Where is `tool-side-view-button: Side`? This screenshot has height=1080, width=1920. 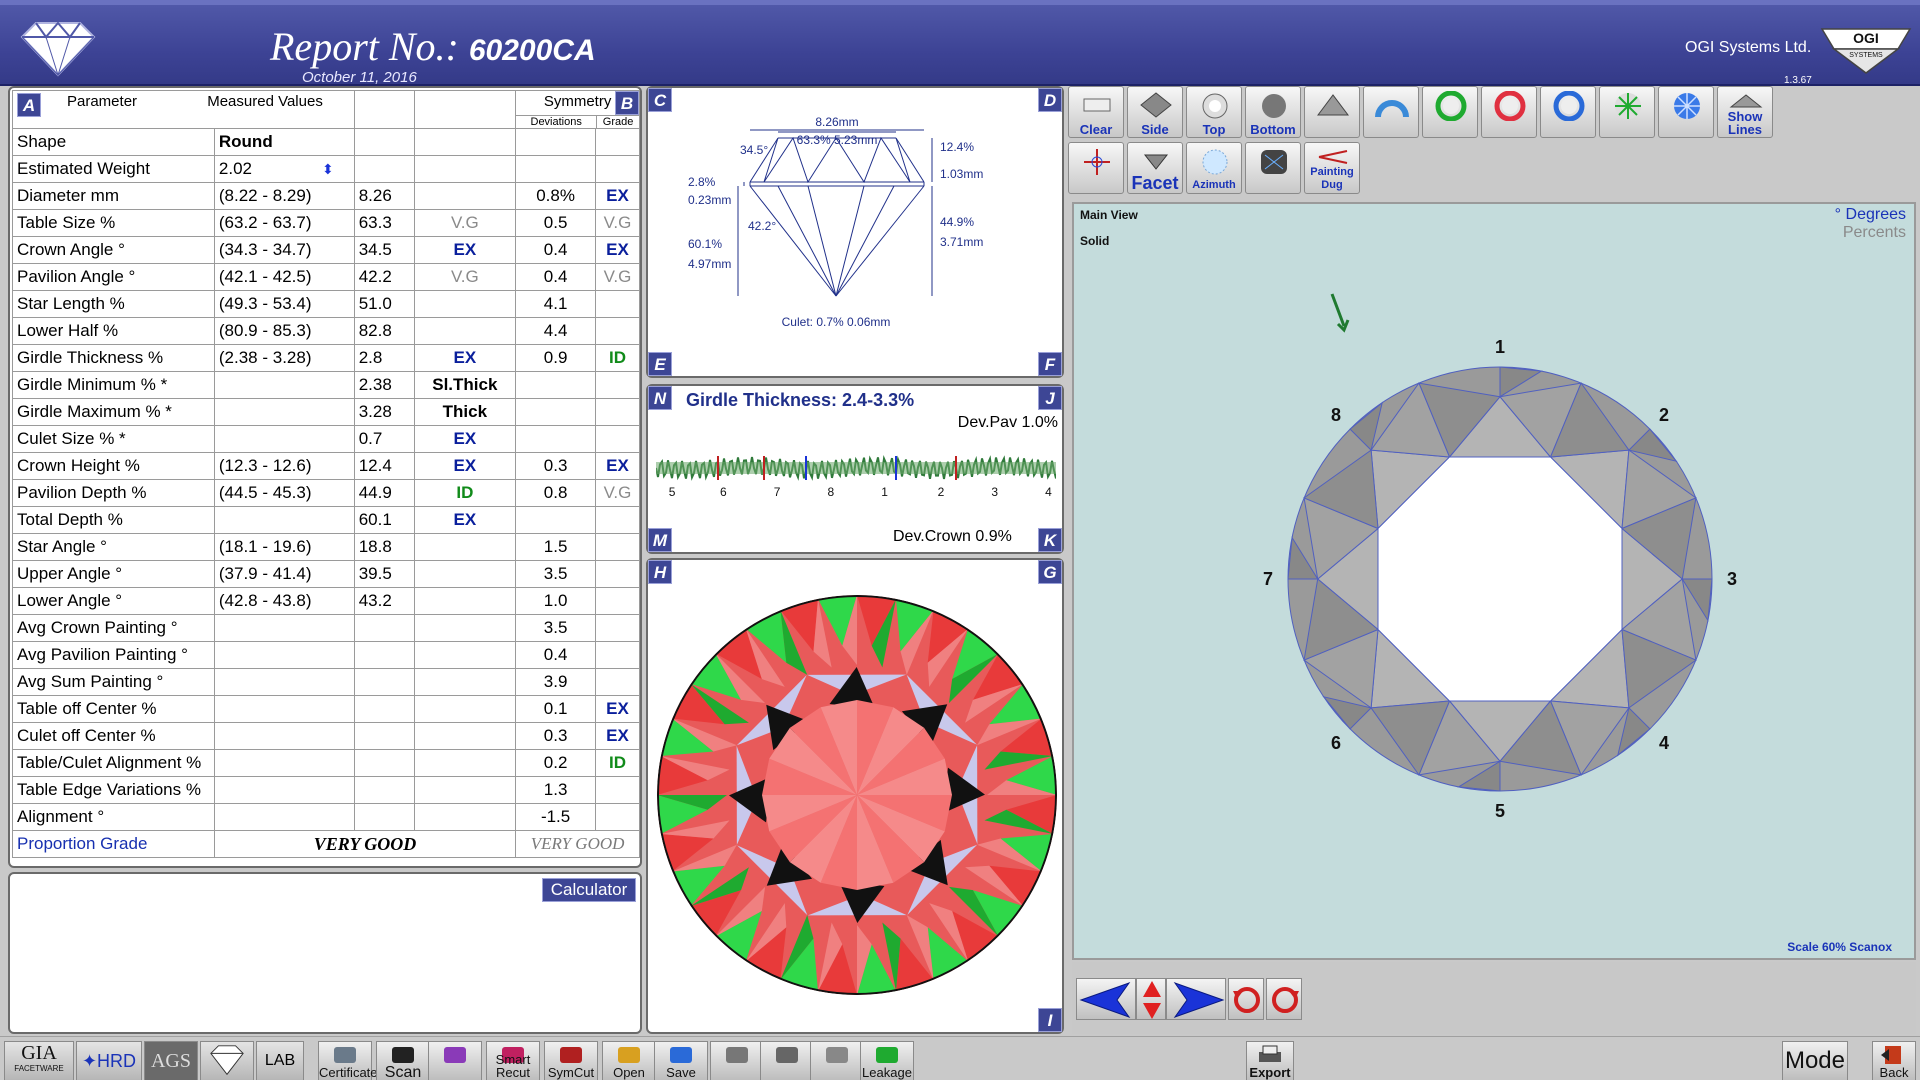
tool-side-view-button: Side is located at coordinates (1155, 112).